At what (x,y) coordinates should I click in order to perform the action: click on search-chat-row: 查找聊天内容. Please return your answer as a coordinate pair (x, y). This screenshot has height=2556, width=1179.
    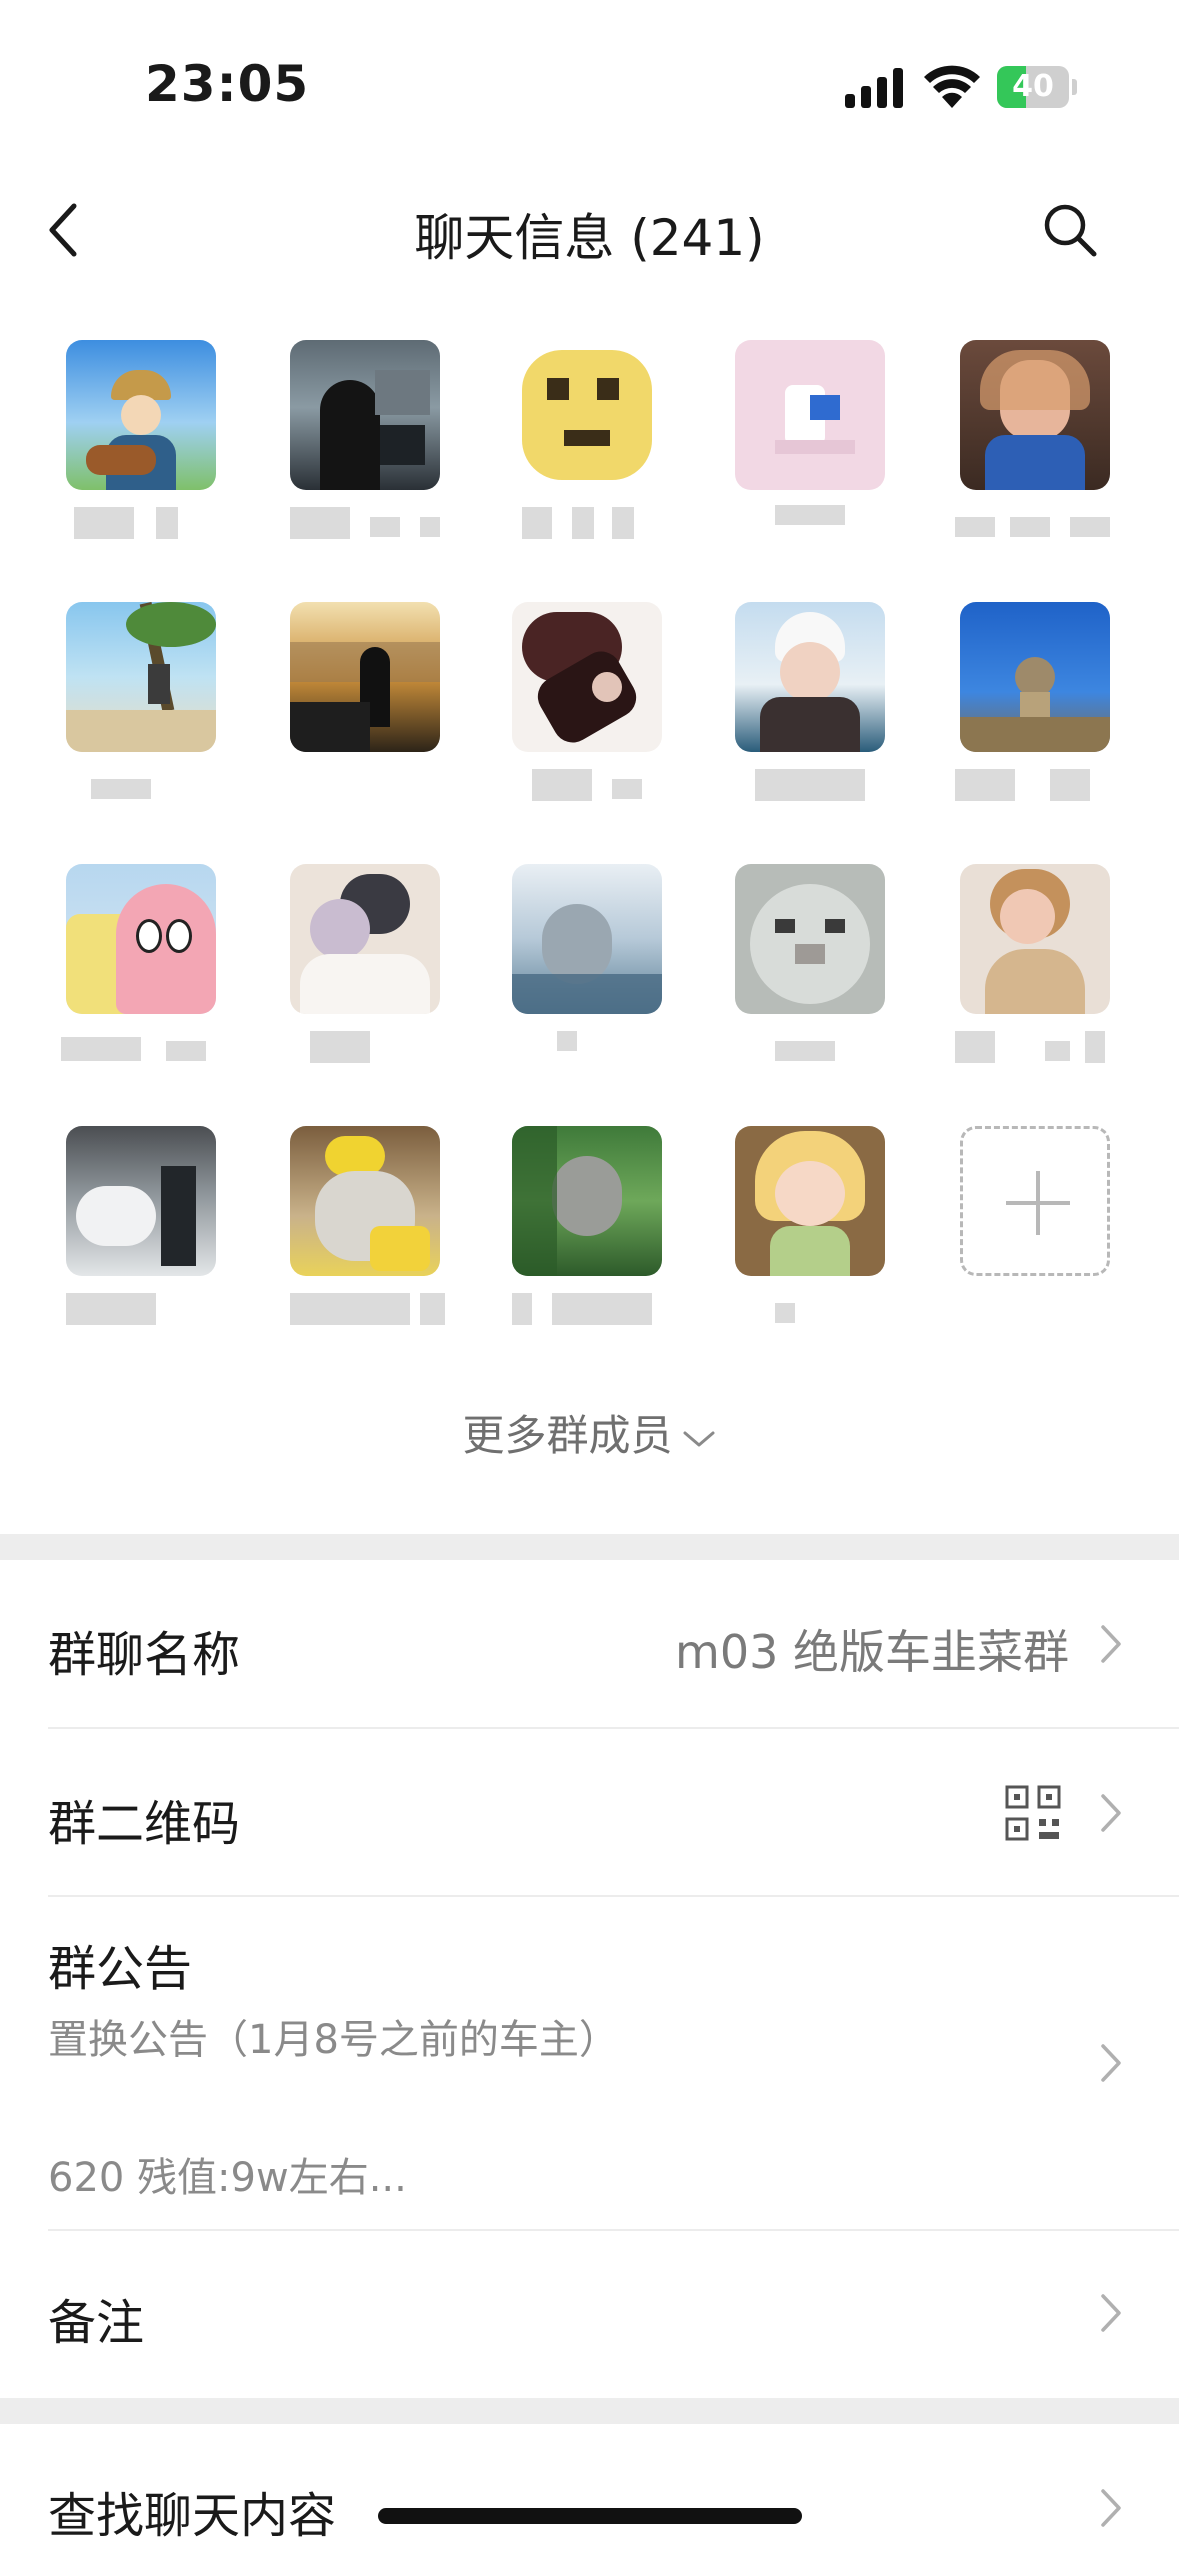
    Looking at the image, I should click on (589, 2490).